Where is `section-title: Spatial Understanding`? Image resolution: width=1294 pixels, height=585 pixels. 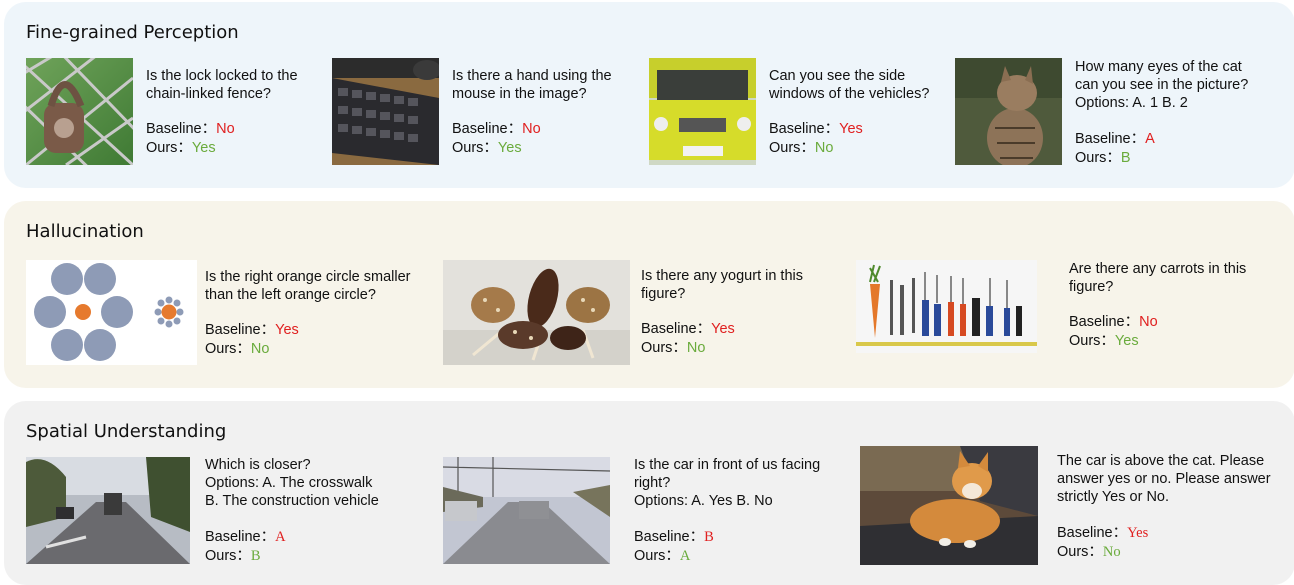 section-title: Spatial Understanding is located at coordinates (126, 431).